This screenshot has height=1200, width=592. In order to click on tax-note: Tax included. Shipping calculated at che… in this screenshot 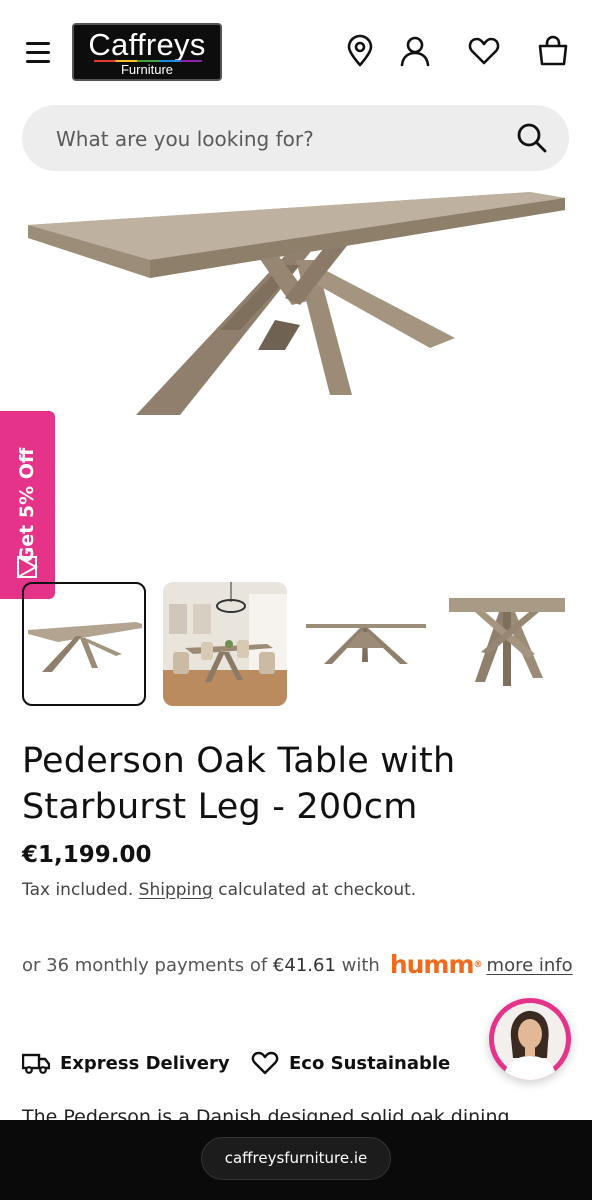, I will do `click(219, 890)`.